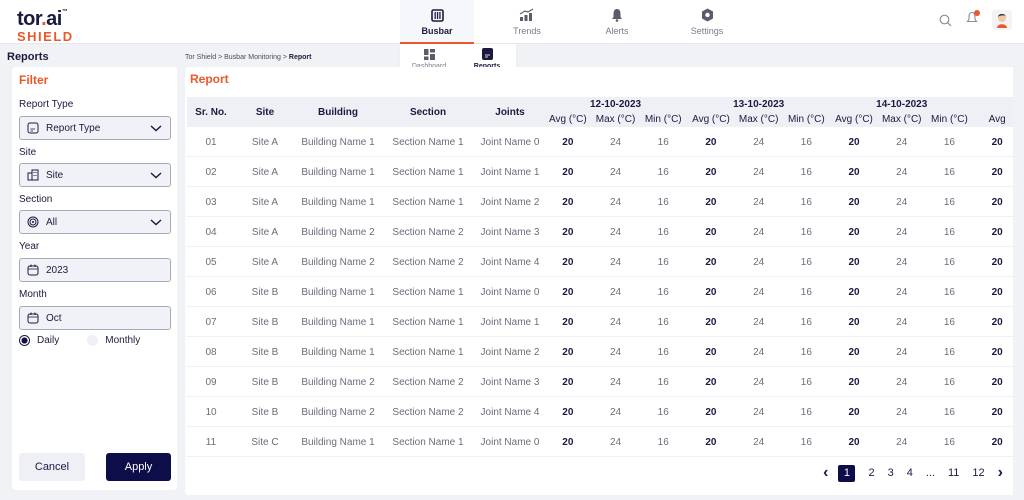 Image resolution: width=1024 pixels, height=500 pixels. I want to click on month-picker: Oct, so click(95, 318).